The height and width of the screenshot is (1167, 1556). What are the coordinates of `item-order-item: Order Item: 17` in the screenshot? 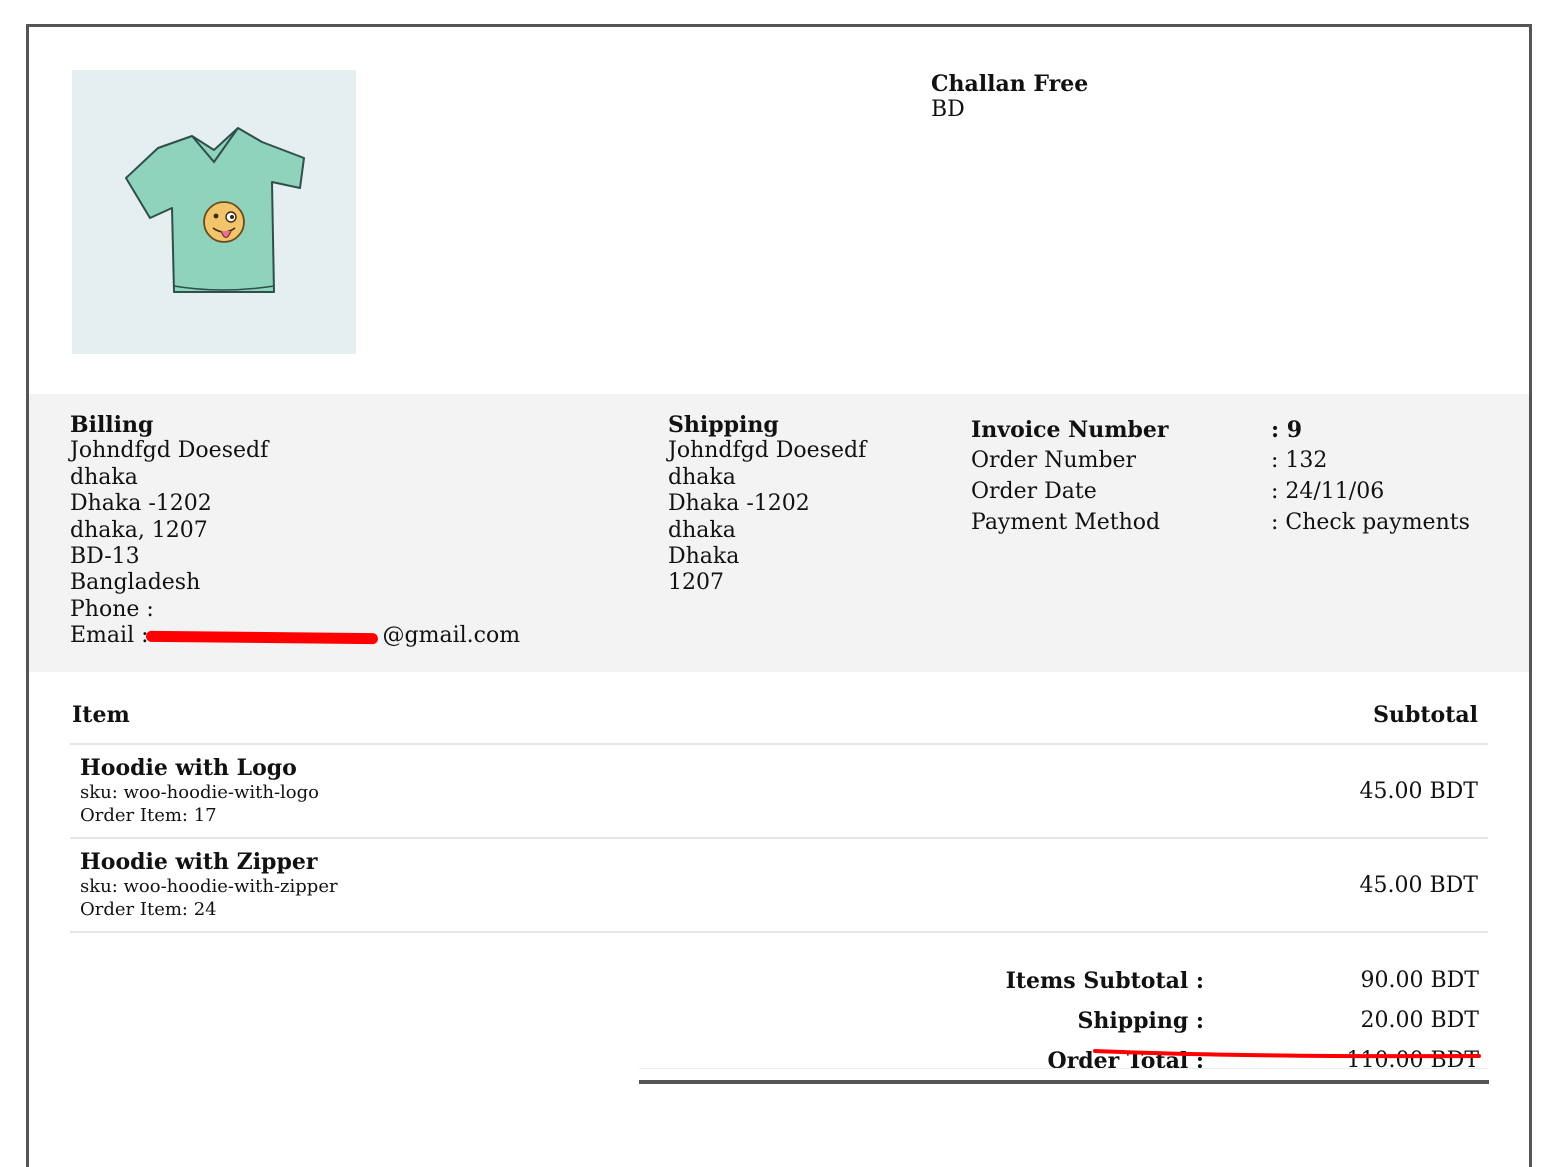 It's located at (148, 815).